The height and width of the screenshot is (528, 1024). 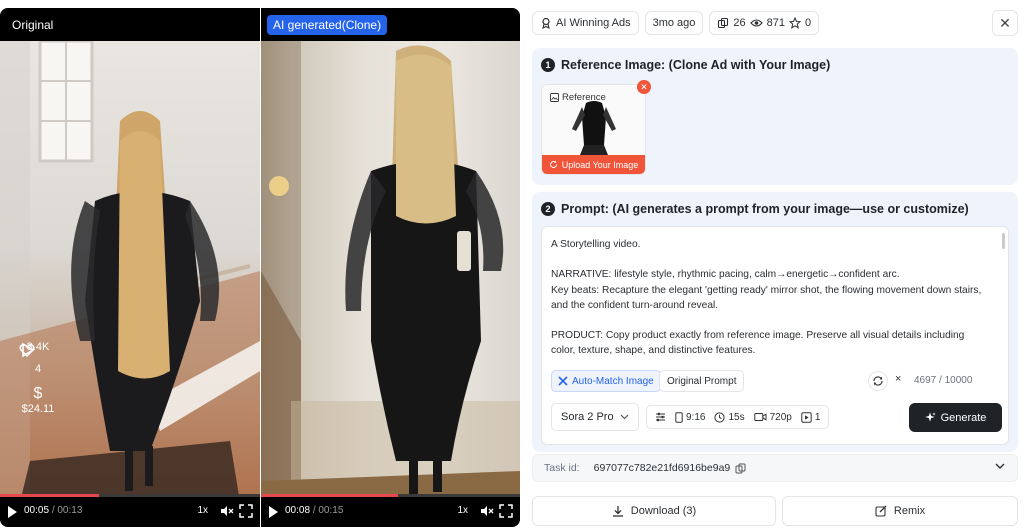 What do you see at coordinates (462, 510) in the screenshot?
I see `clone-speed-button: 1x` at bounding box center [462, 510].